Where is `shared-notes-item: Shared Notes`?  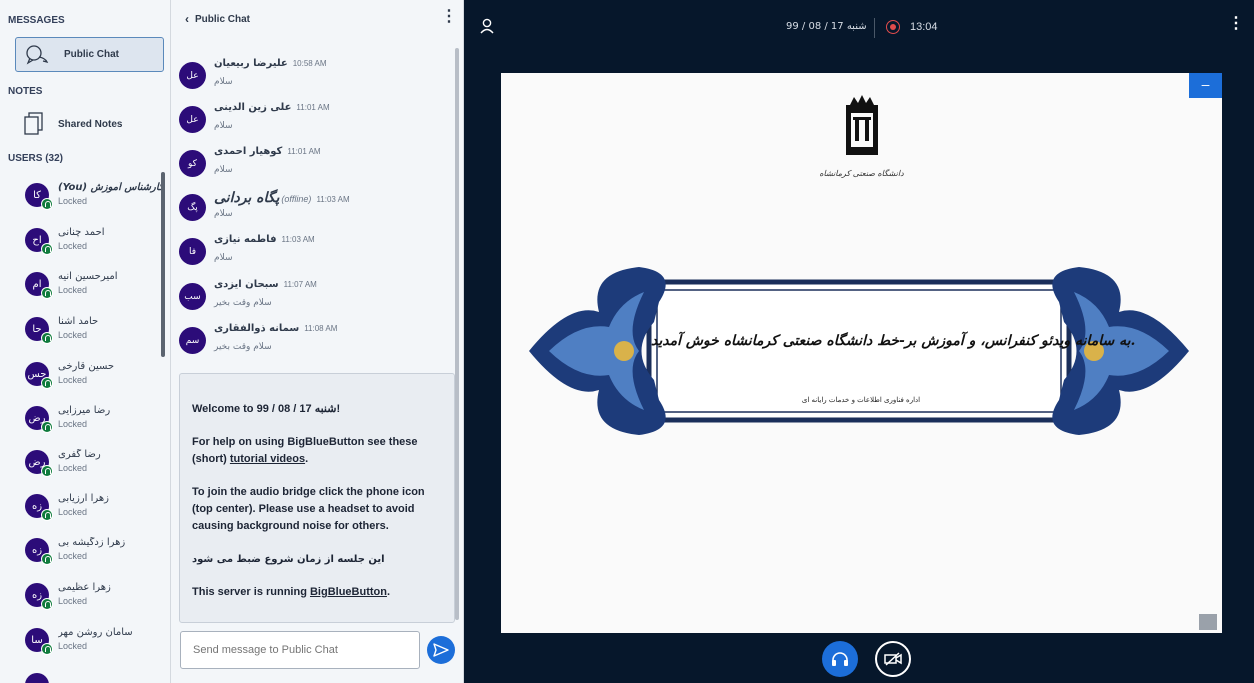
shared-notes-item: Shared Notes is located at coordinates (91, 124).